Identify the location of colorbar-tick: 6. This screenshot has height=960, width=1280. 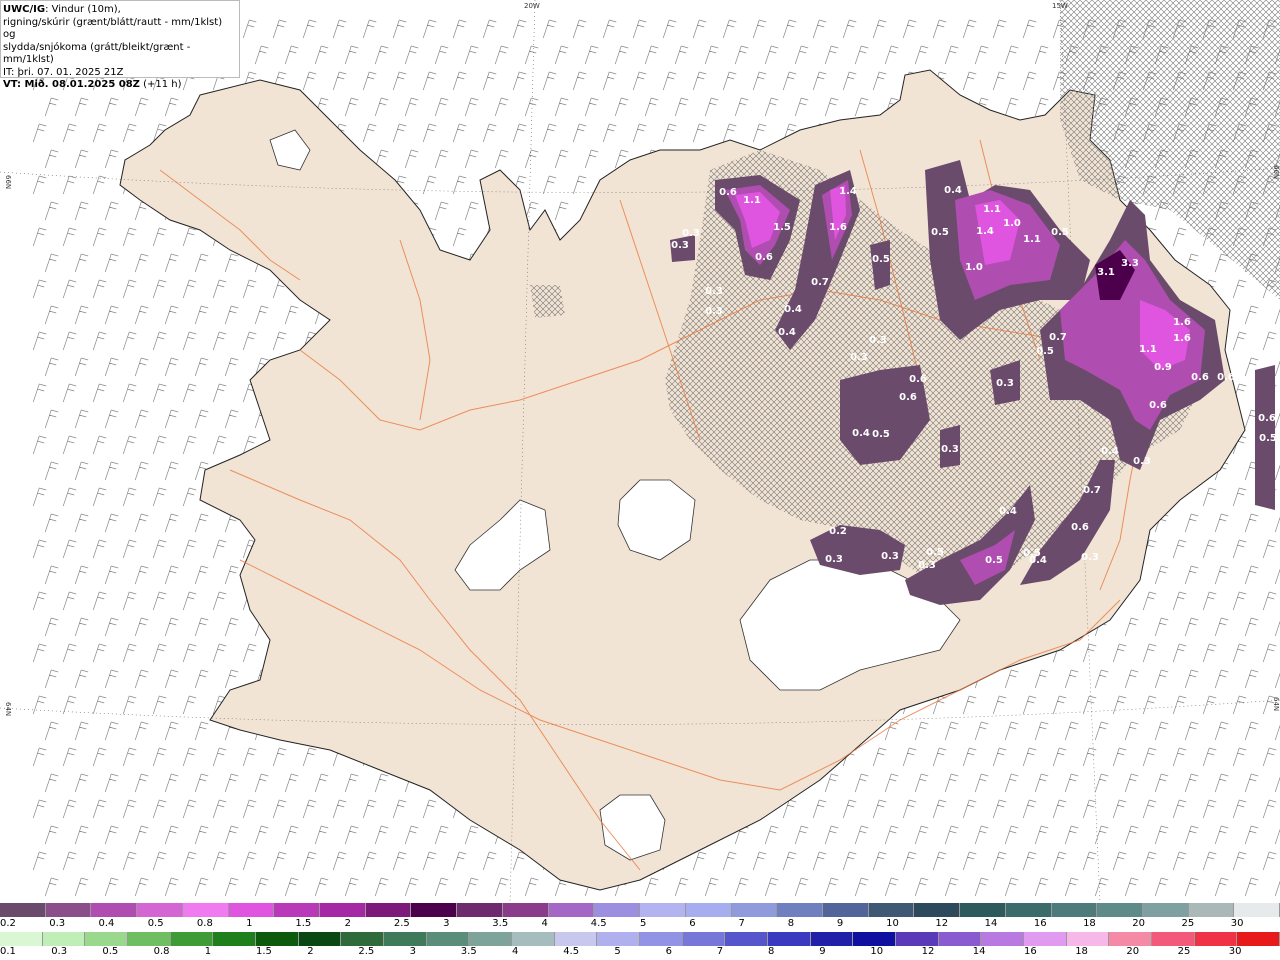
(668, 951).